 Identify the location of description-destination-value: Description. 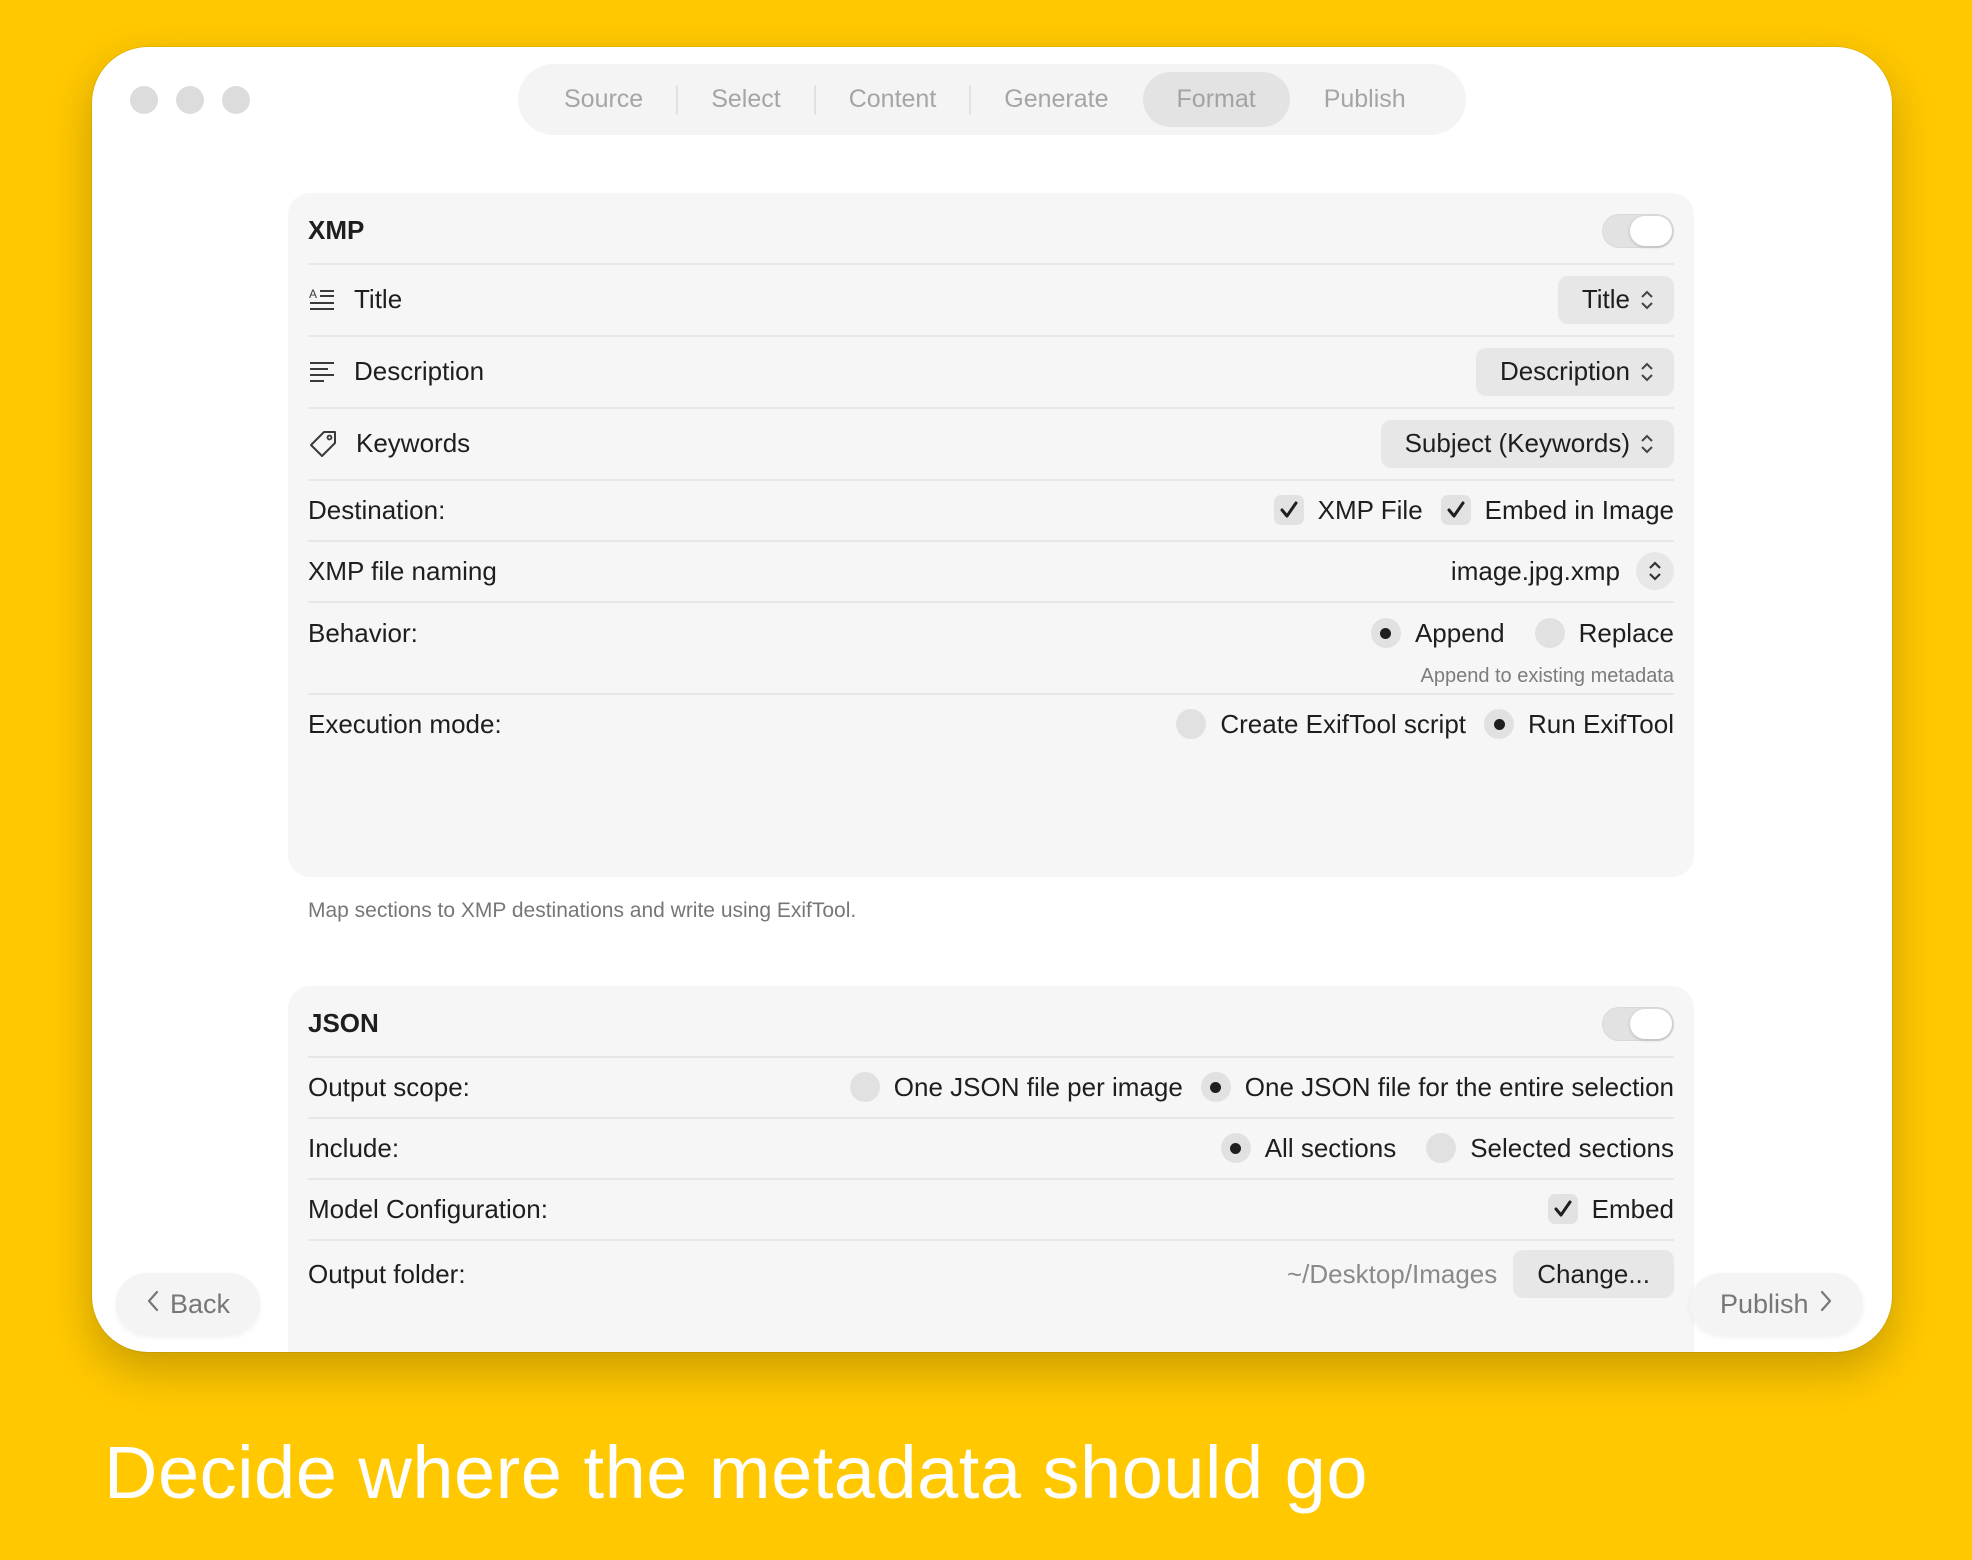
(1564, 371).